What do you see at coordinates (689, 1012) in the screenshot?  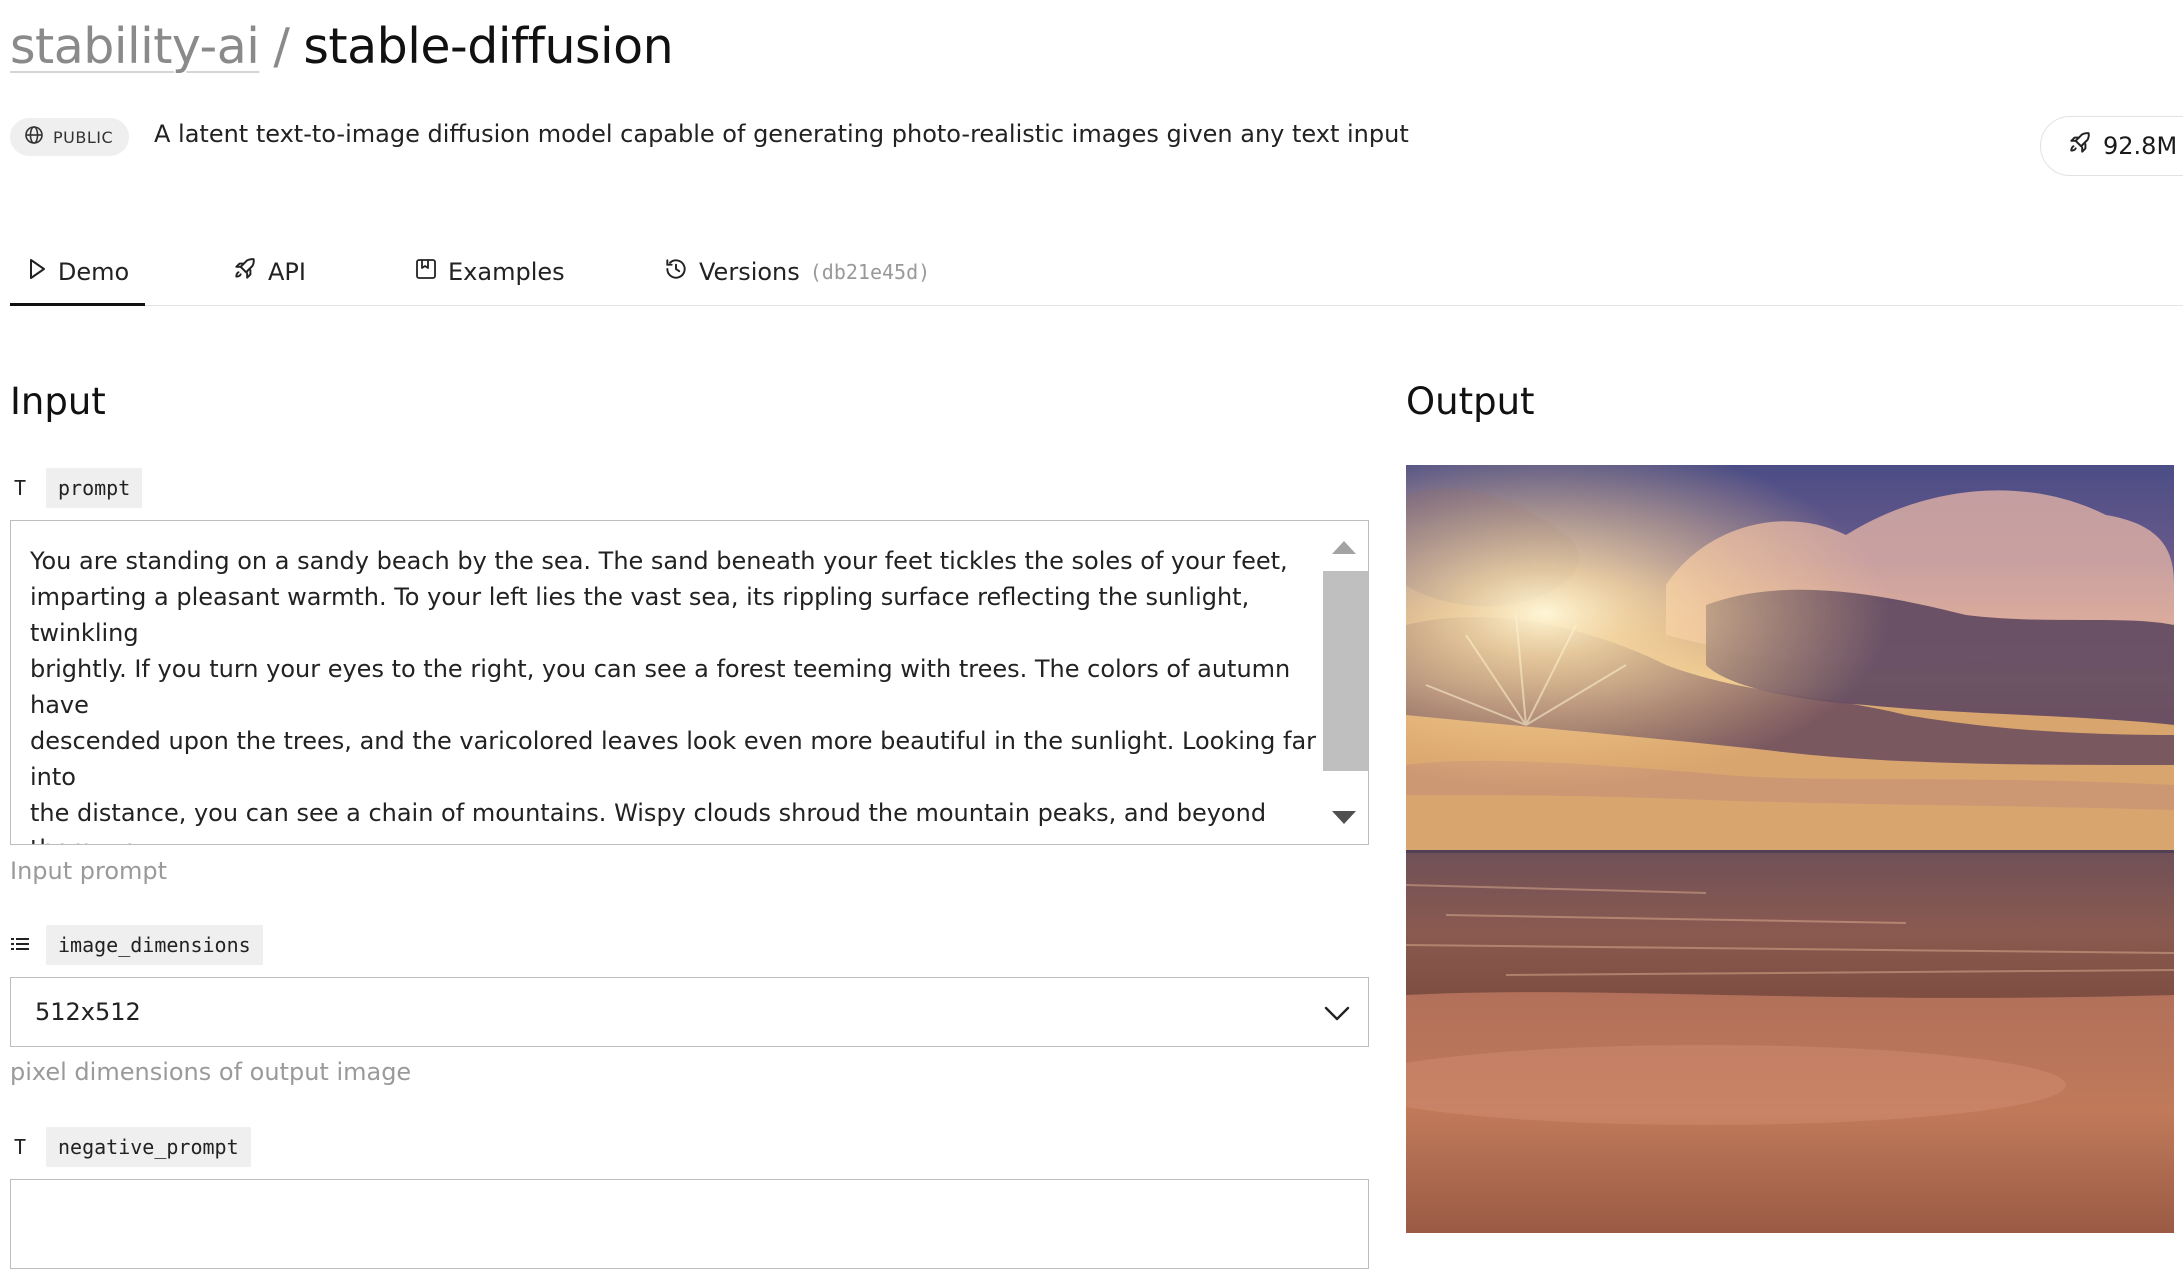 I see `image-dimensions-select: 512x512` at bounding box center [689, 1012].